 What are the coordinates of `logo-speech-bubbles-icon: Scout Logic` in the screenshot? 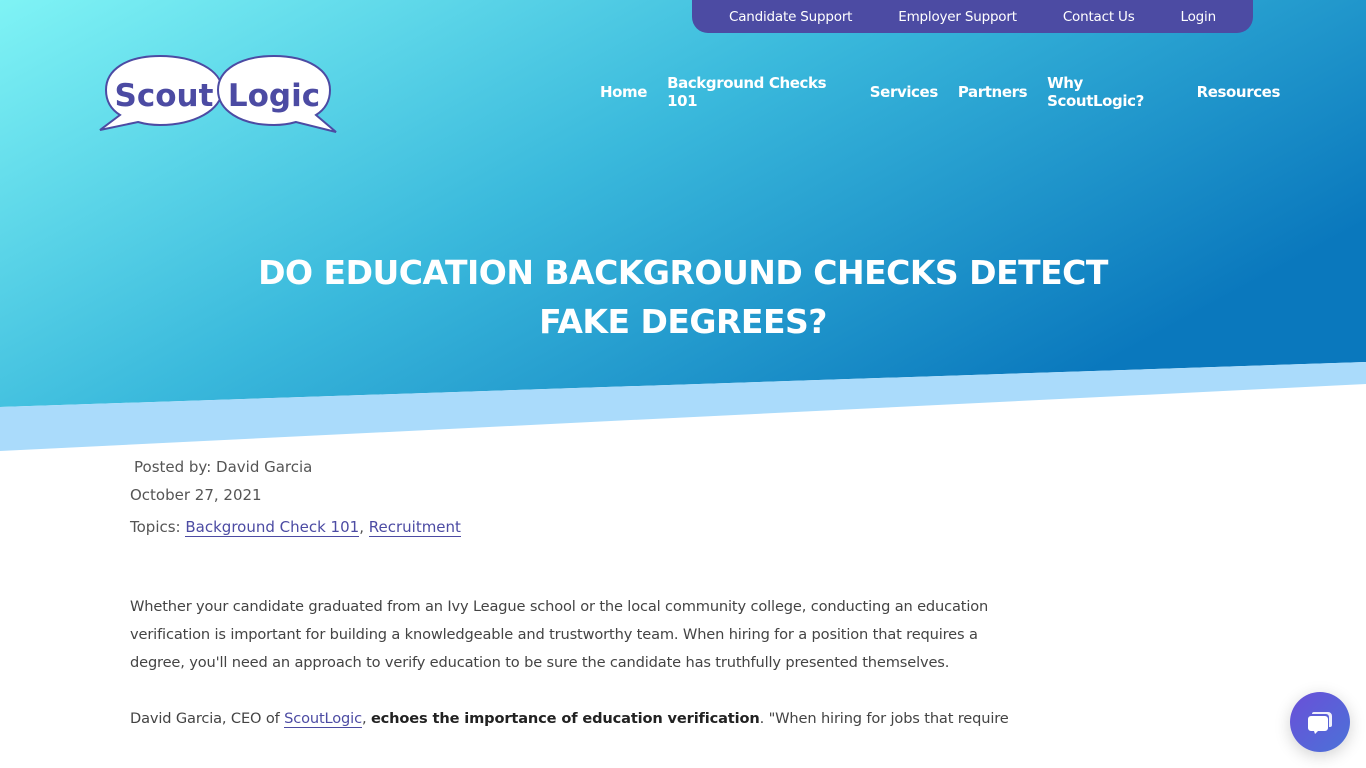 It's located at (218, 93).